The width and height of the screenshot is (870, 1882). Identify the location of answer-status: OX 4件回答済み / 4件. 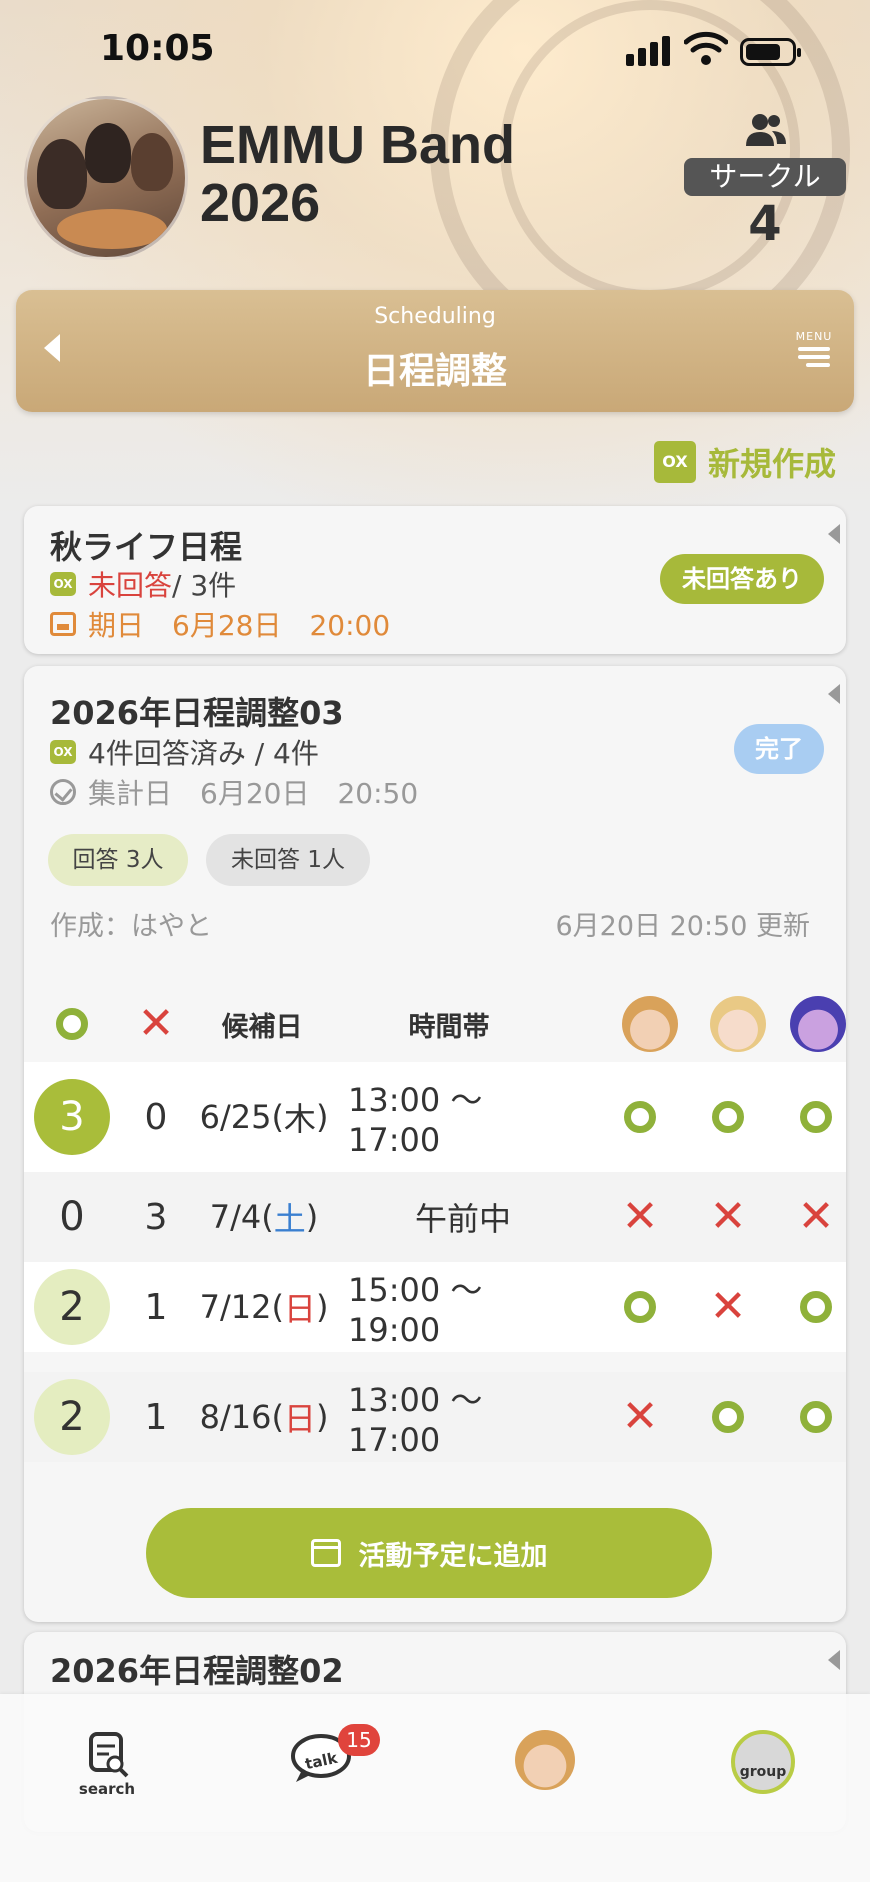
(184, 752).